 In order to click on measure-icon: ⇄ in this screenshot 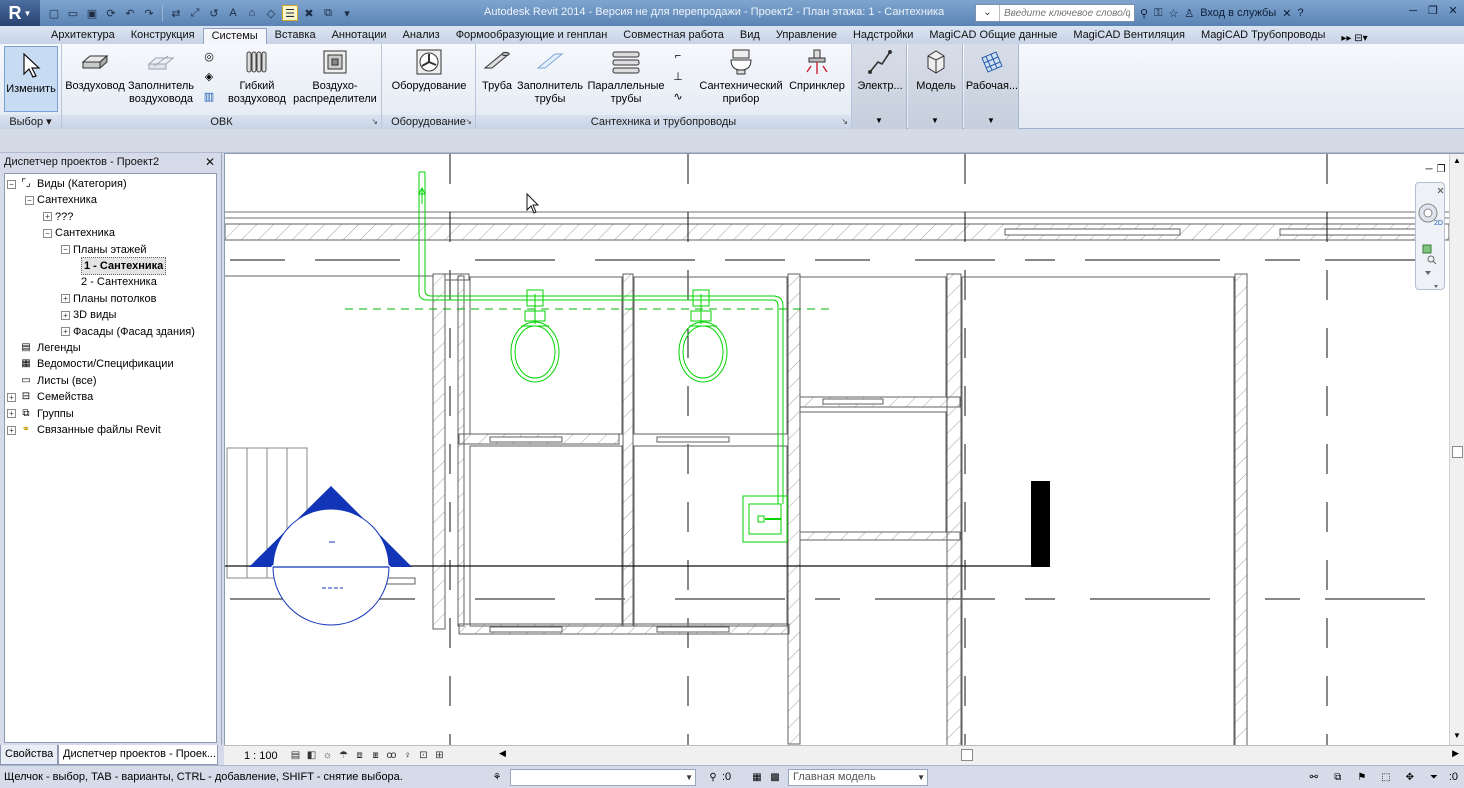, I will do `click(176, 13)`.